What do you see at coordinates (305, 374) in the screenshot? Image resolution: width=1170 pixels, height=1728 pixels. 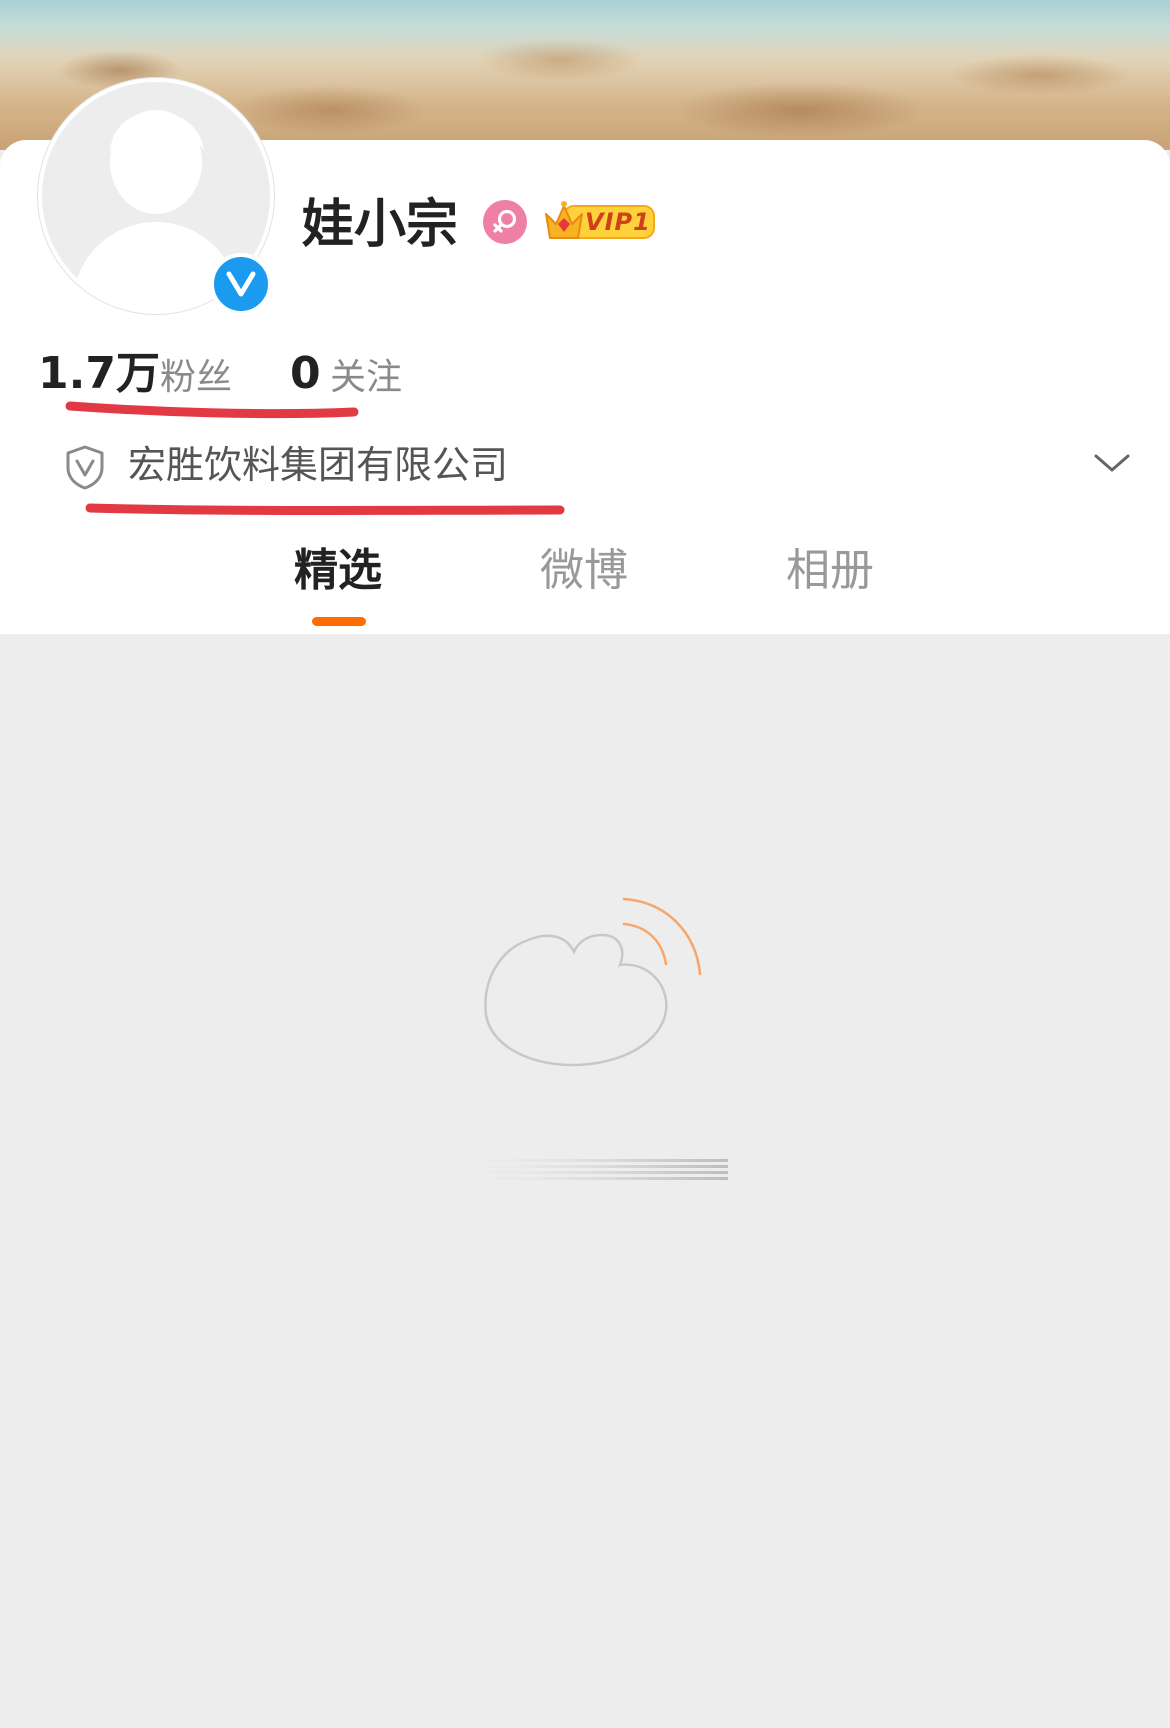 I see `following-count: 0` at bounding box center [305, 374].